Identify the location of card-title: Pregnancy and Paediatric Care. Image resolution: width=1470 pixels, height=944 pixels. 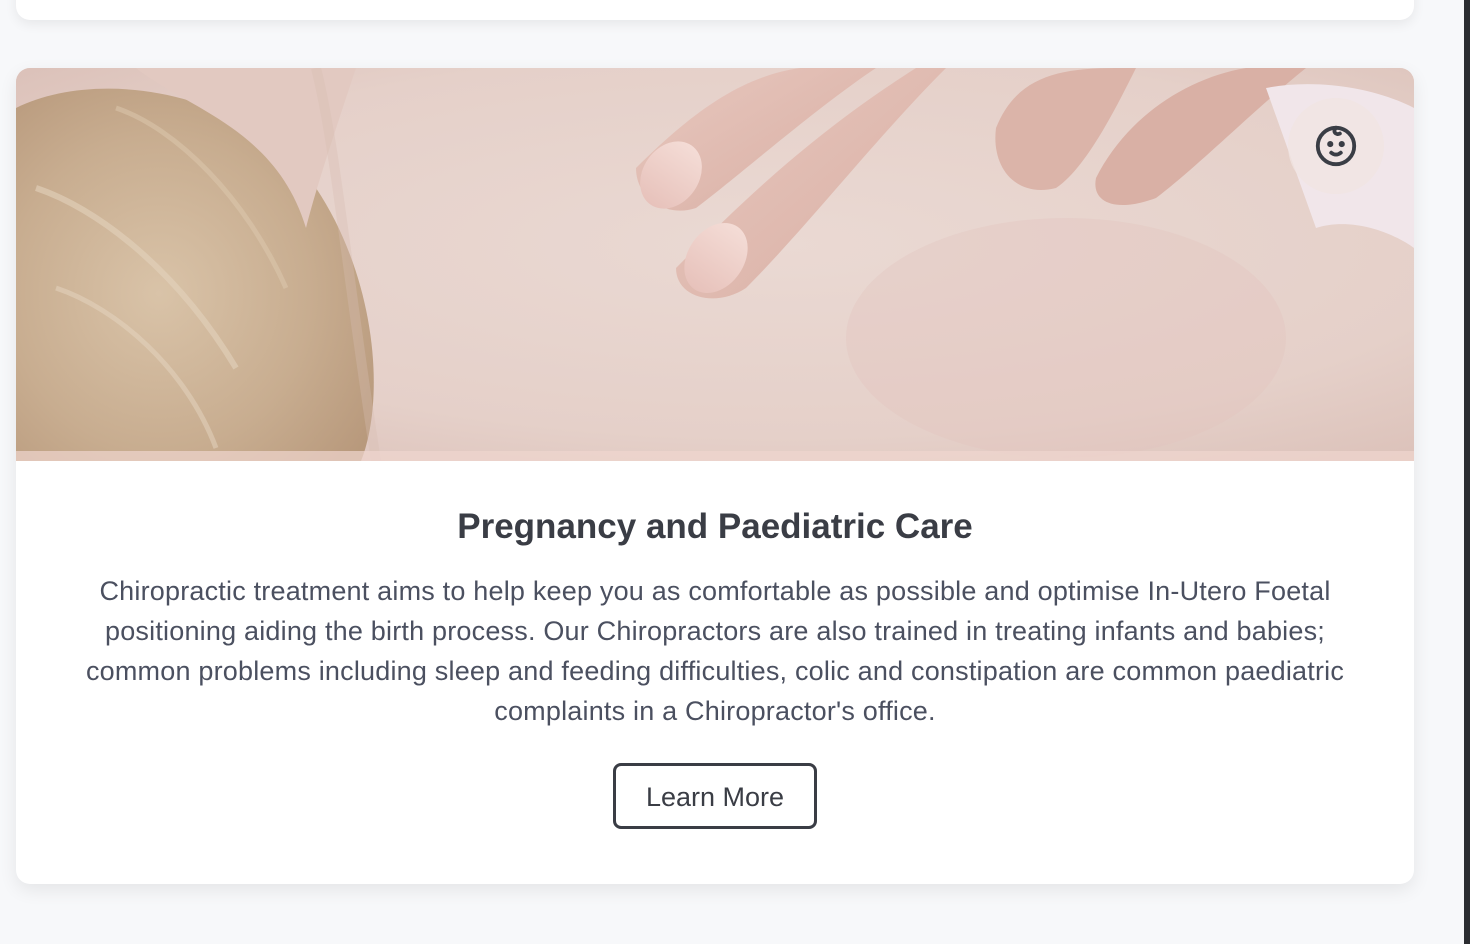
(715, 526).